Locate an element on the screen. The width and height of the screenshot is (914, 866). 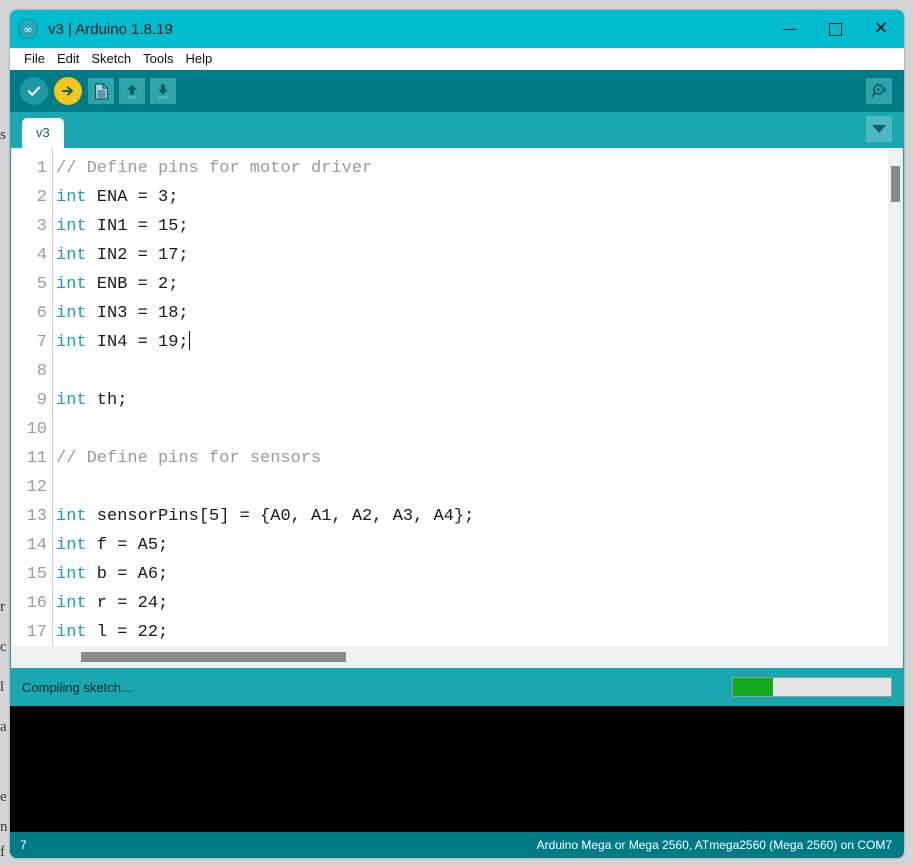
code-line: int ENB = 2; is located at coordinates (472, 284).